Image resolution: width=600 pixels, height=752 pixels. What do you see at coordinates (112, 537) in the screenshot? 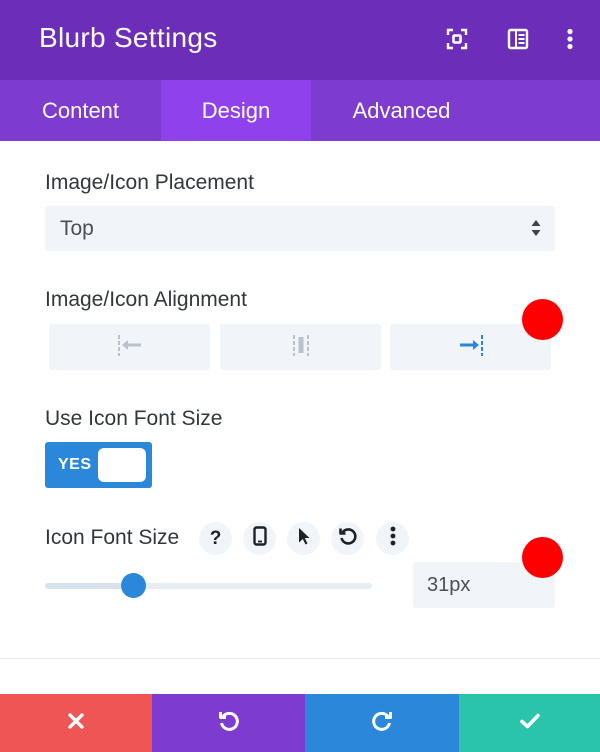
I see `icon-font-size-label: Icon Font Size` at bounding box center [112, 537].